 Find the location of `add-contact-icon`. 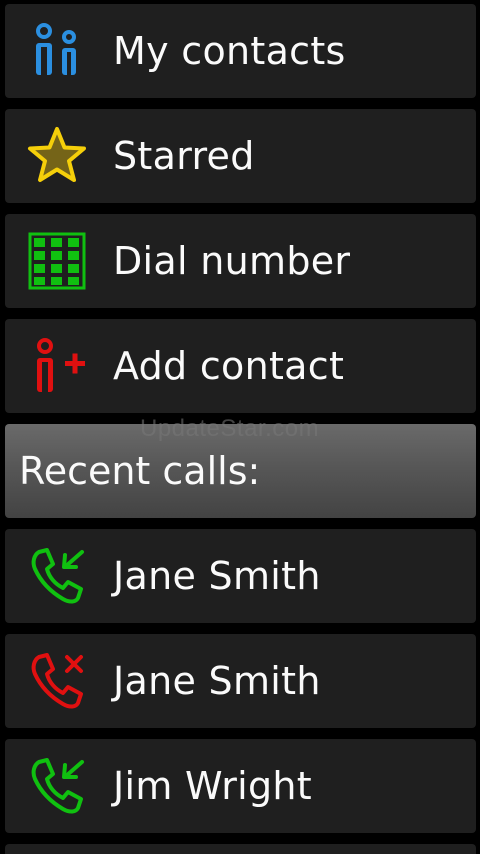

add-contact-icon is located at coordinates (57, 366).